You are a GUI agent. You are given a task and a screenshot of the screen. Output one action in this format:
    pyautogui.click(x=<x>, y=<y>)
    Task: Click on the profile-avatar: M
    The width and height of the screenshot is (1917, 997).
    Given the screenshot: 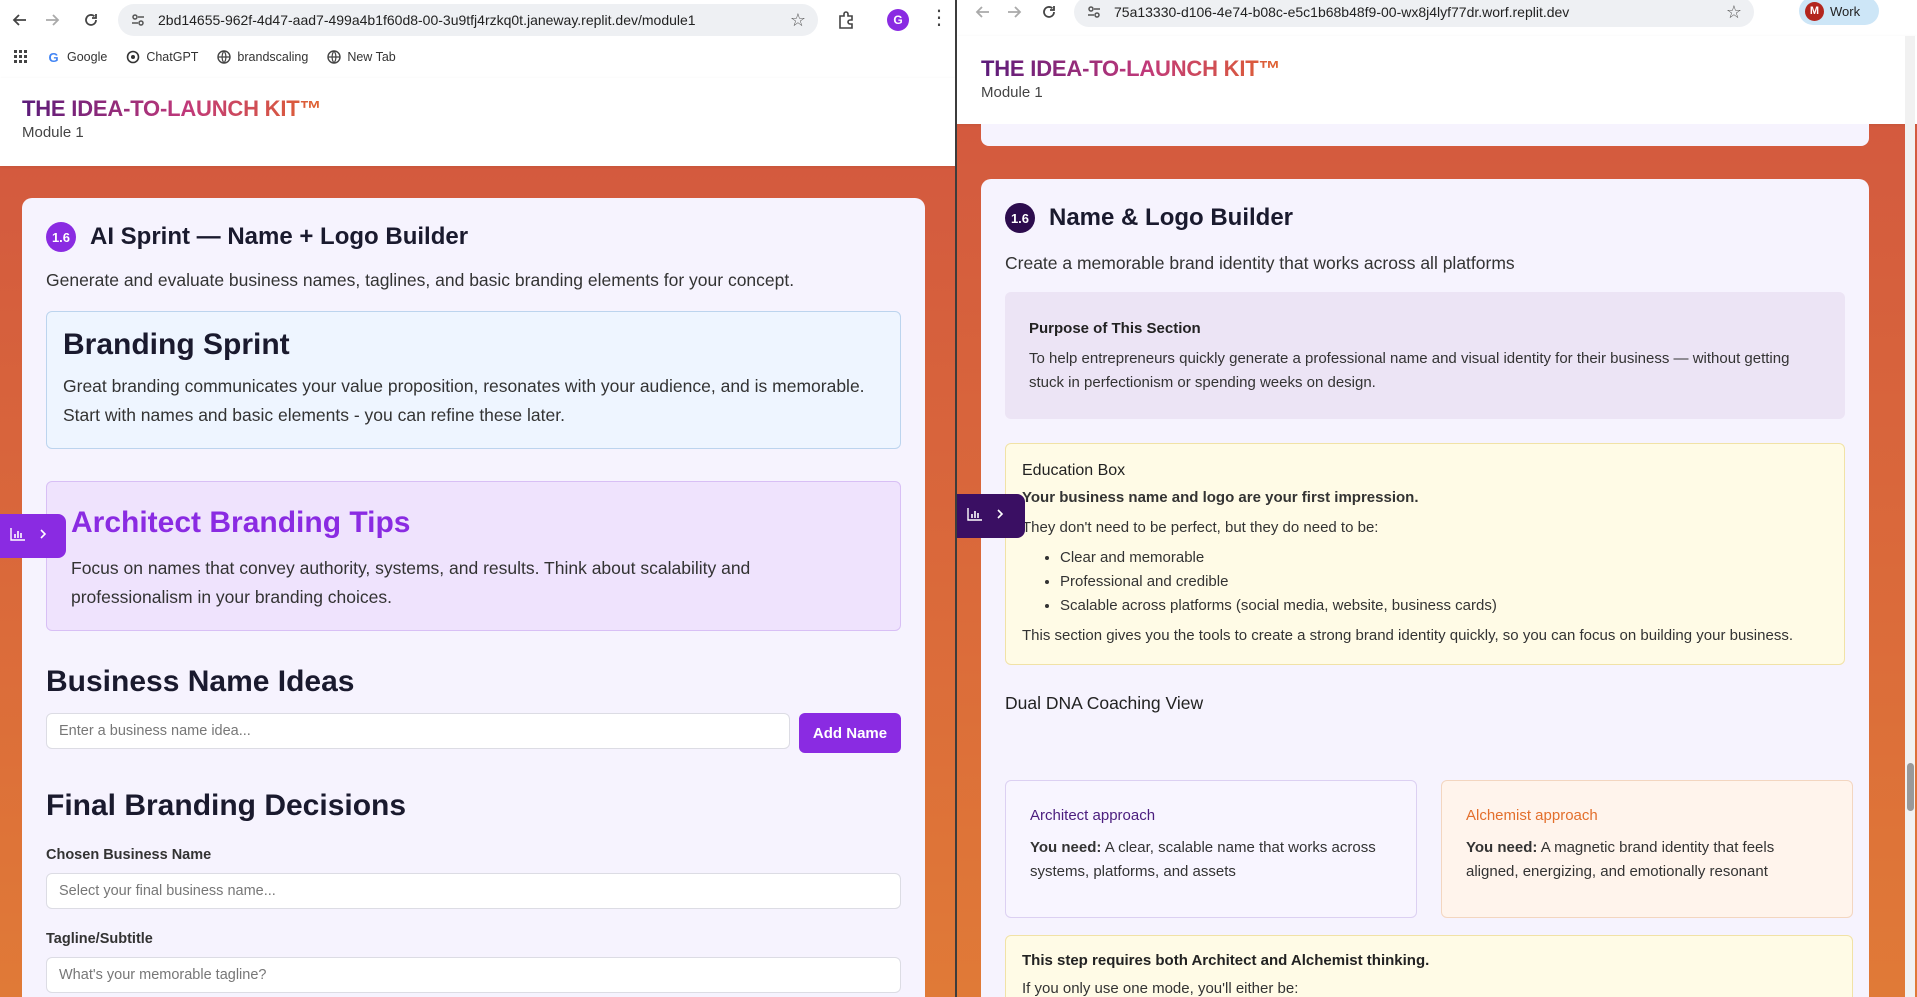 What is the action you would take?
    pyautogui.click(x=1814, y=11)
    